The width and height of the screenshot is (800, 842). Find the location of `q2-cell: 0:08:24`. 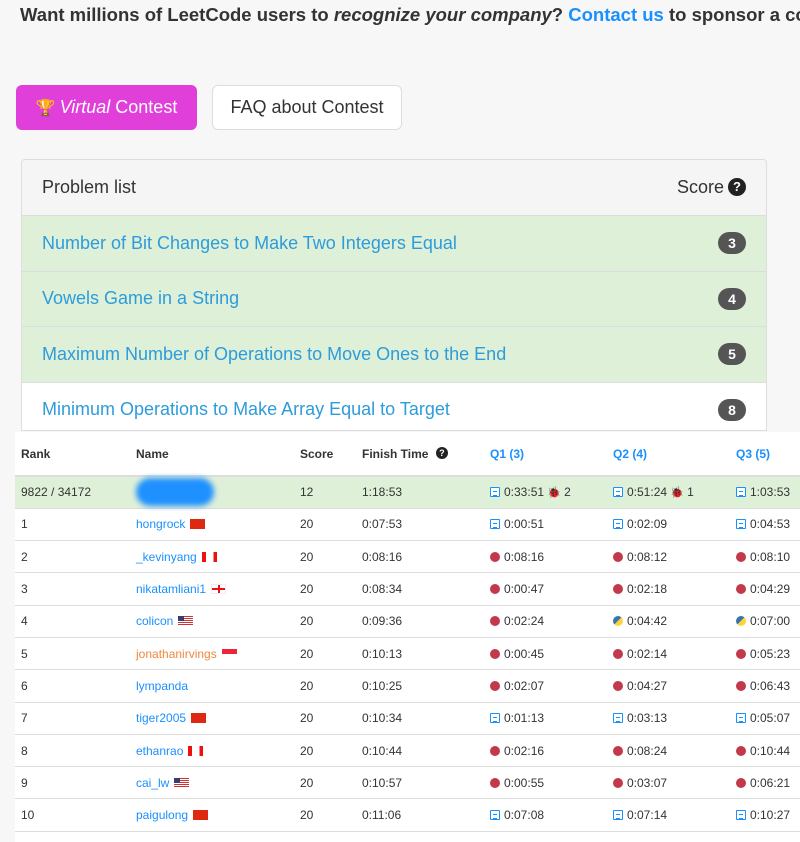

q2-cell: 0:08:24 is located at coordinates (668, 751).